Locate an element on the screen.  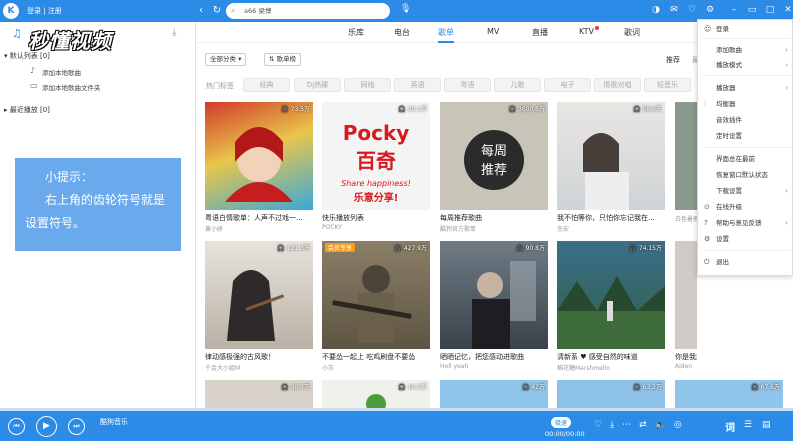
playlist-card: 会员专享 🎧 427.9万 不要怂一起上 吃鸡刷盘不要怂 小灰 is located at coordinates (376, 306).